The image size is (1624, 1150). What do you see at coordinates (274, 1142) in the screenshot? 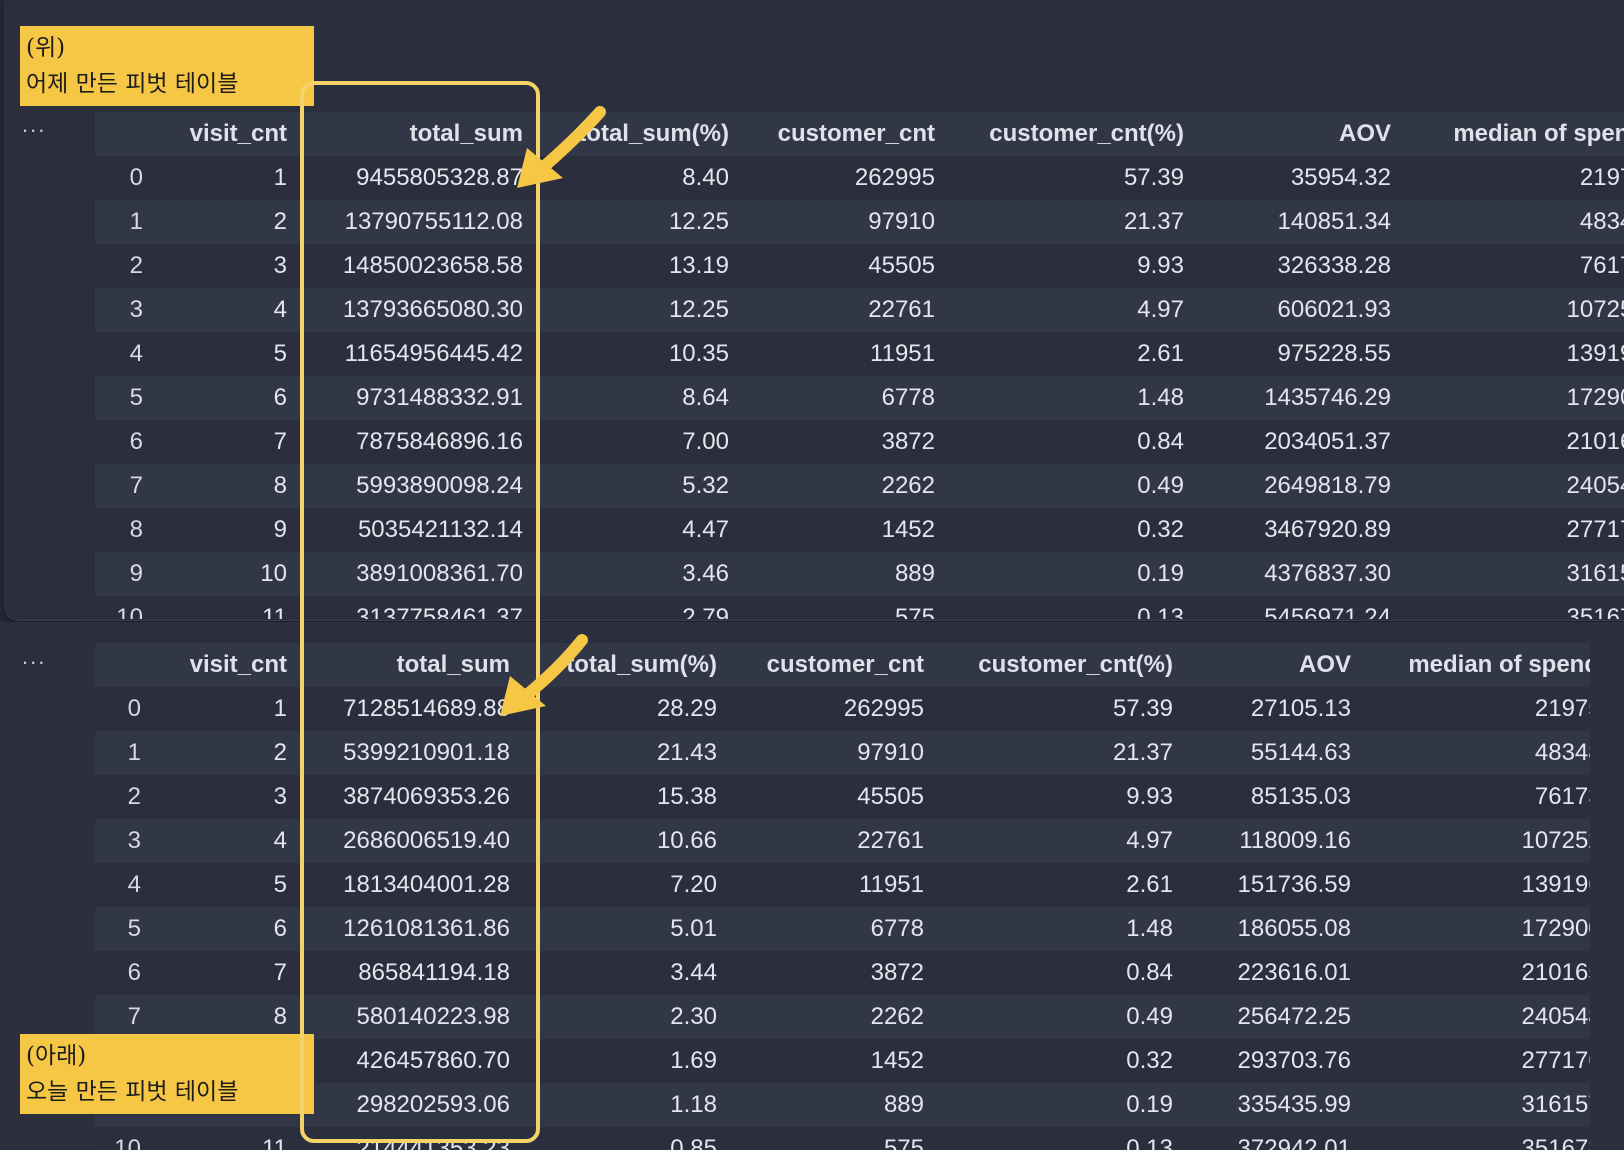
I see `table-cell: 11` at bounding box center [274, 1142].